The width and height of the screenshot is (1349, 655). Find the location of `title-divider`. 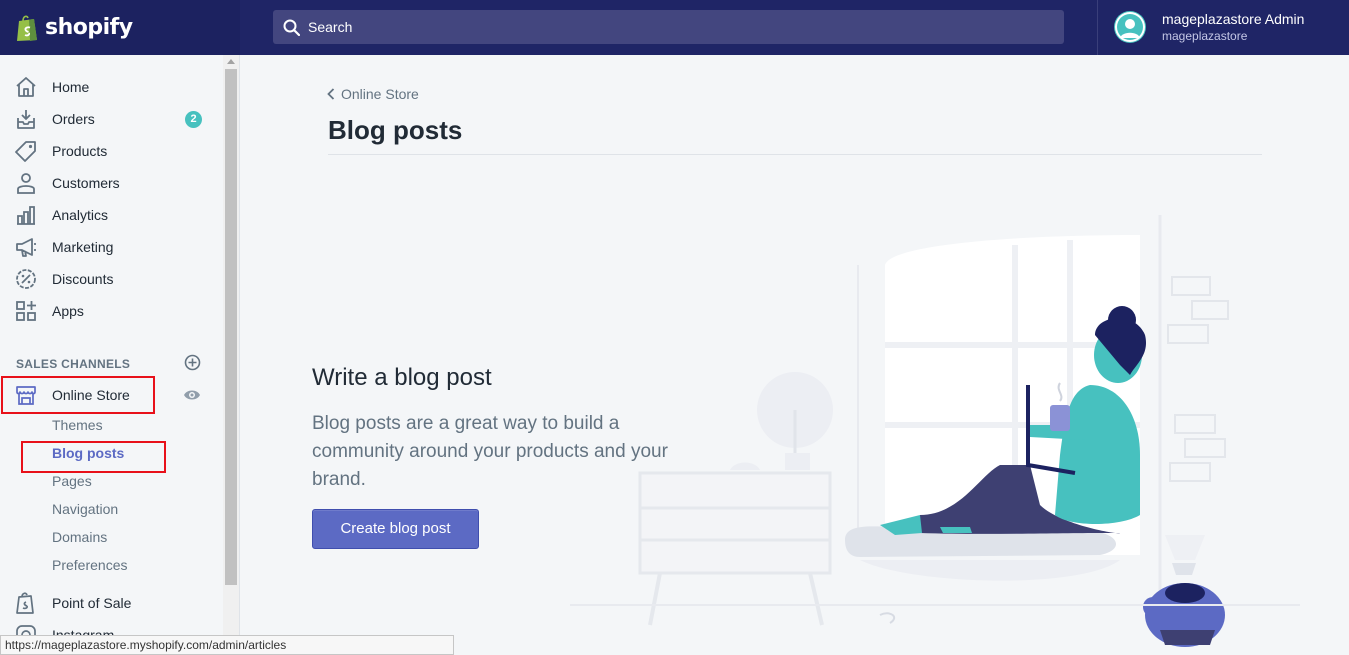

title-divider is located at coordinates (795, 154).